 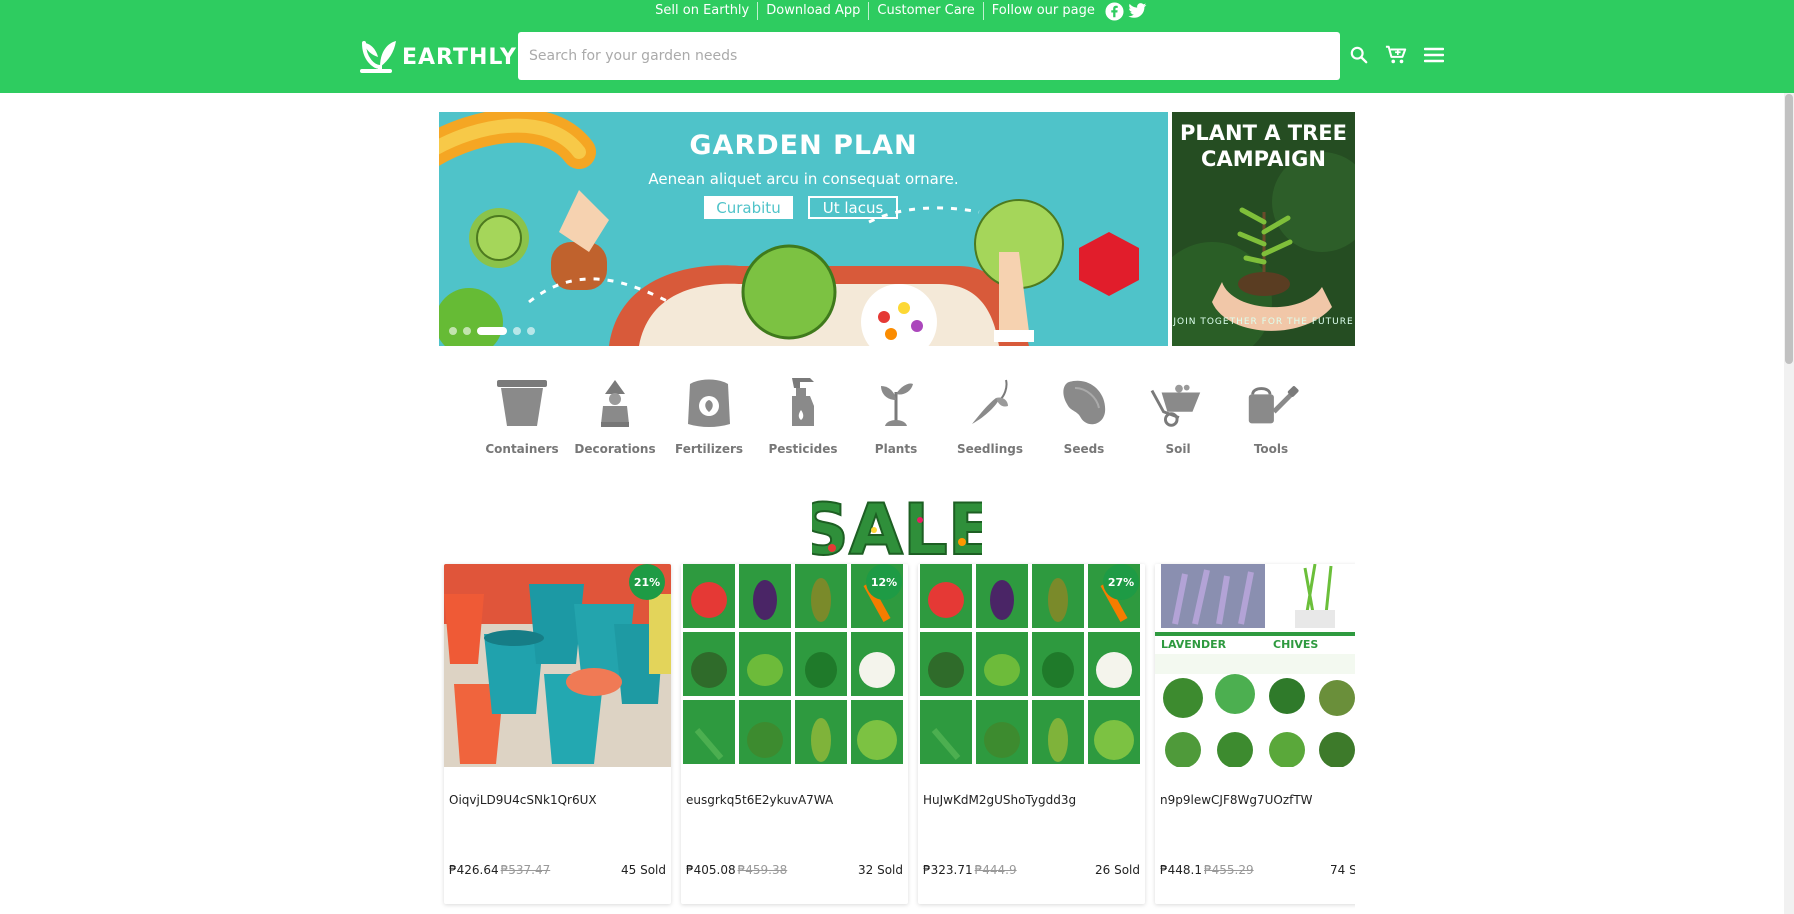 I want to click on current-price: ₱323.71, so click(x=948, y=870).